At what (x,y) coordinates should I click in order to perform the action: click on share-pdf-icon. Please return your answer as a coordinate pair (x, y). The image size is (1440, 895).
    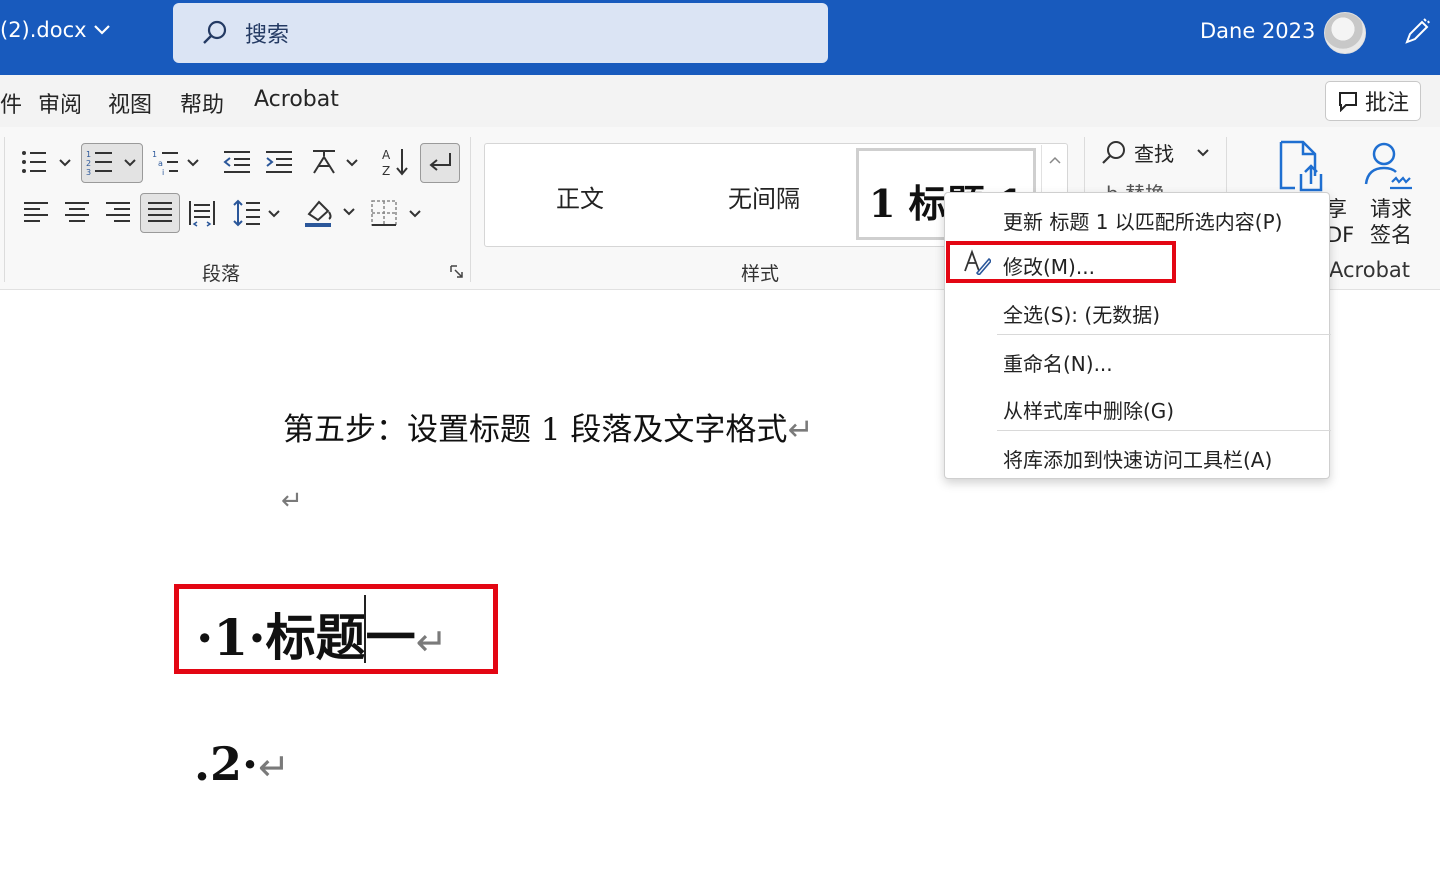
    Looking at the image, I should click on (1301, 167).